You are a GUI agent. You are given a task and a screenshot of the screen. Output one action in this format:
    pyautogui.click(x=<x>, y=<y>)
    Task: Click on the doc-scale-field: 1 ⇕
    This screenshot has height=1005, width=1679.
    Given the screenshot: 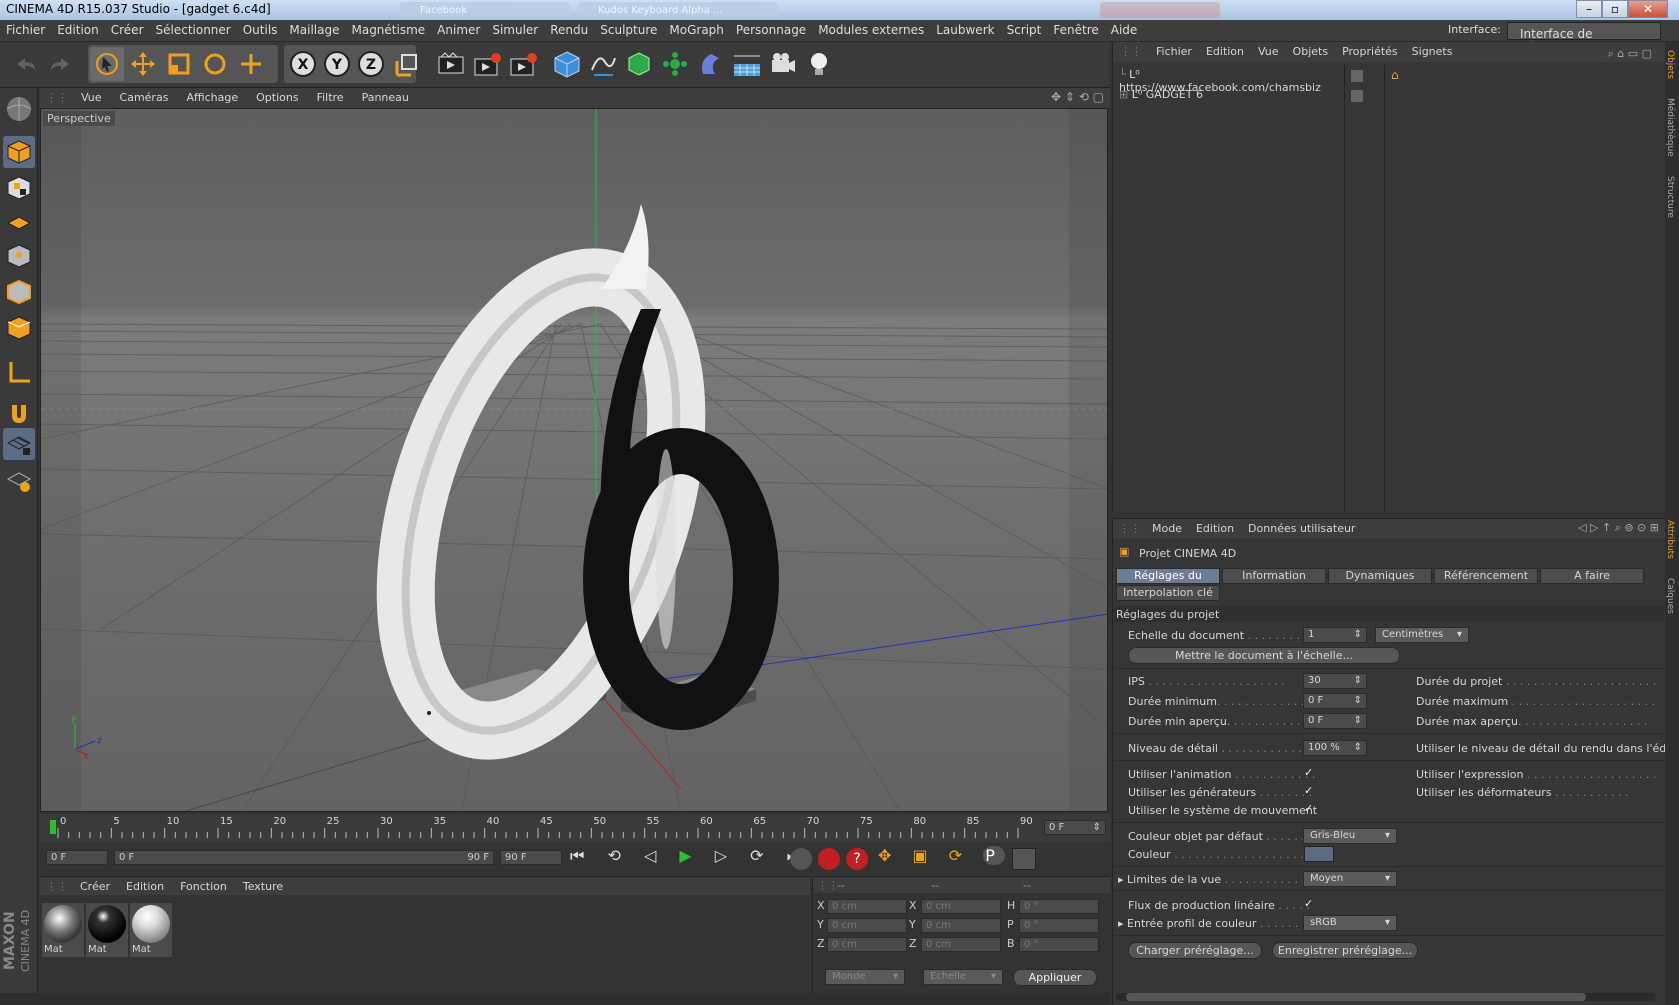 What is the action you would take?
    pyautogui.click(x=1335, y=635)
    